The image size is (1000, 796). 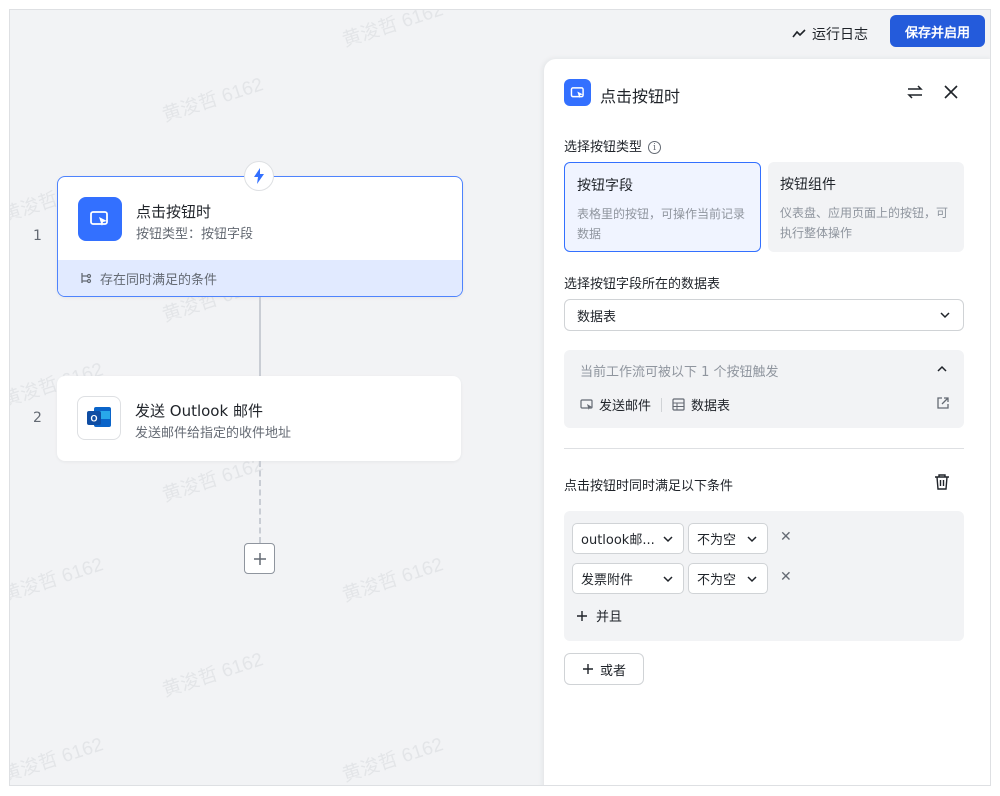 I want to click on option-title: 按钮字段, so click(x=605, y=186).